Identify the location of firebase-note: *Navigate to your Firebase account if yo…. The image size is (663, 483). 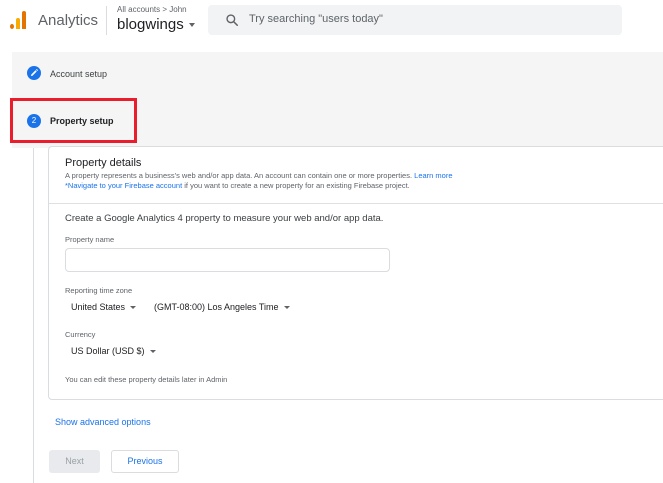
(237, 185).